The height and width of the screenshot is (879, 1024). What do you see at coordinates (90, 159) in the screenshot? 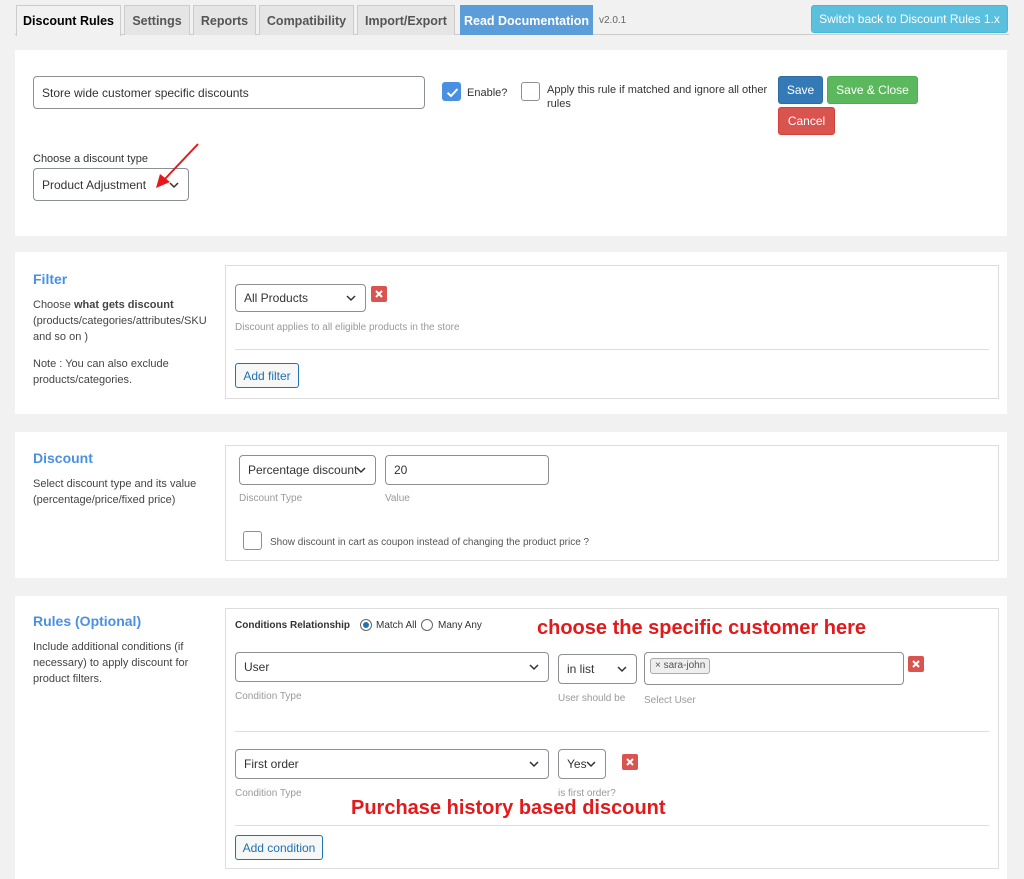
I see `discount-type-label: Choose a discount type` at bounding box center [90, 159].